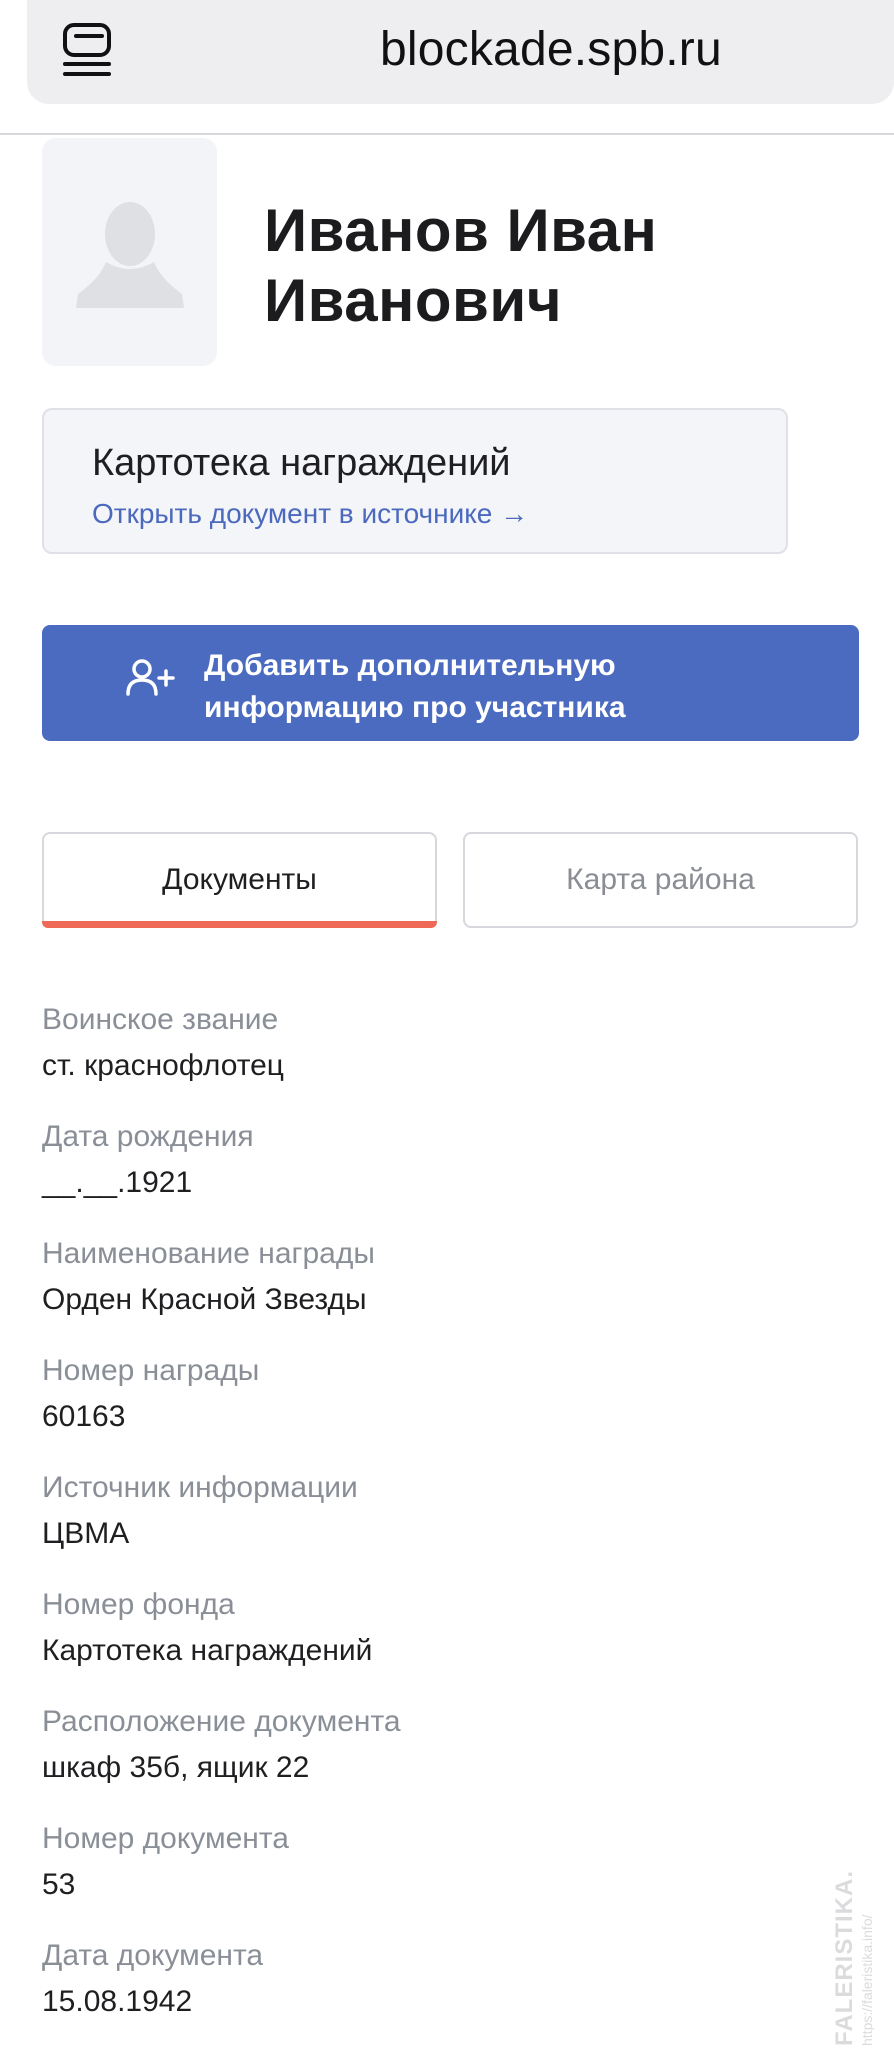 The width and height of the screenshot is (894, 2067). What do you see at coordinates (86, 1533) in the screenshot?
I see `field-value: ЦВМА` at bounding box center [86, 1533].